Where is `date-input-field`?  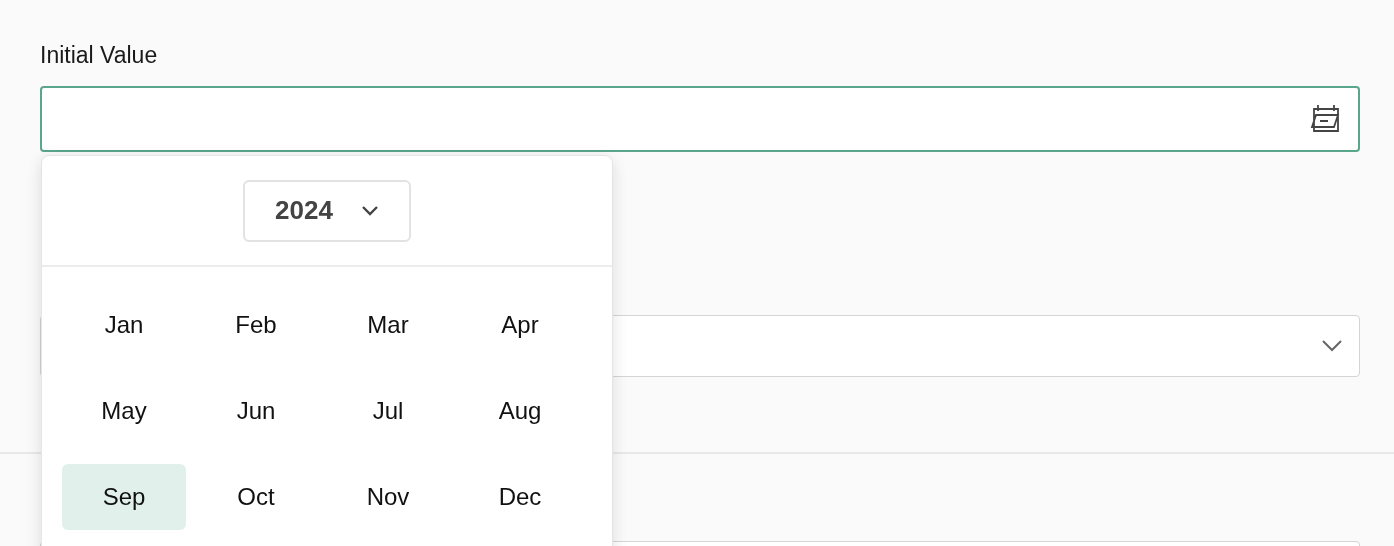
date-input-field is located at coordinates (700, 119).